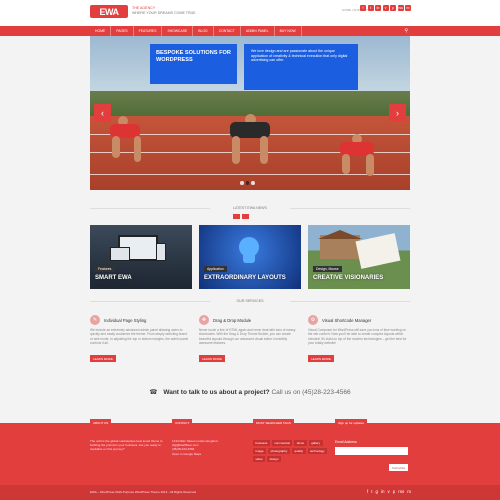 The height and width of the screenshot is (500, 500). Describe the element at coordinates (313, 320) in the screenshot. I see `shortcode-icon: ⚙` at that location.